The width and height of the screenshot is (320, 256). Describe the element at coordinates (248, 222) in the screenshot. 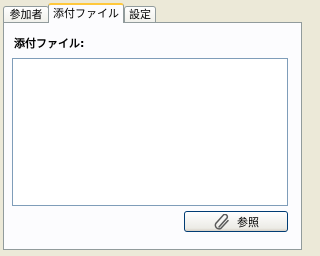

I see `browse-button-label: 参照` at that location.